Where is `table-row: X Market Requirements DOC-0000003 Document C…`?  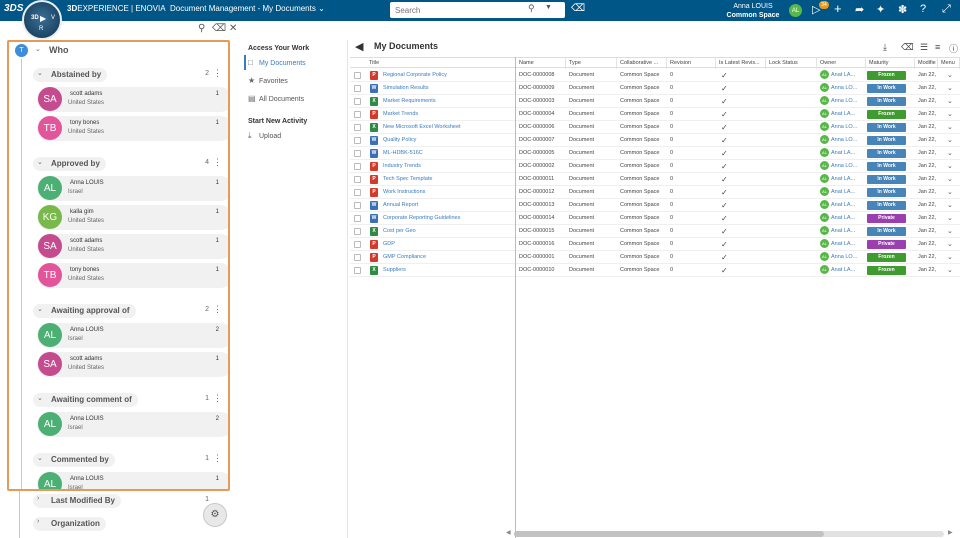
table-row: X Market Requirements DOC-0000003 Document C… is located at coordinates (655, 101).